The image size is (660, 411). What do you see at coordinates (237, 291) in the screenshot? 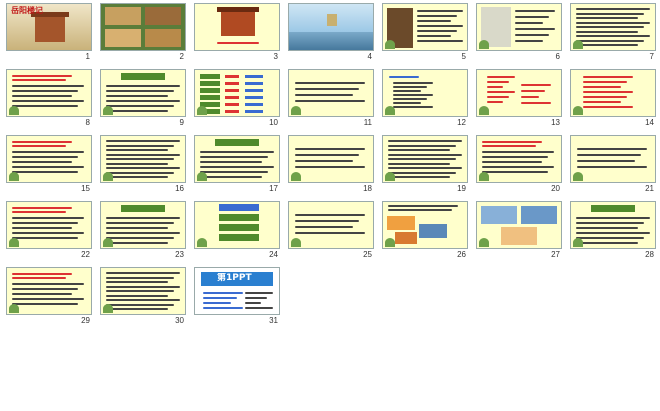
I see `slide-preview: 第1PPT` at bounding box center [237, 291].